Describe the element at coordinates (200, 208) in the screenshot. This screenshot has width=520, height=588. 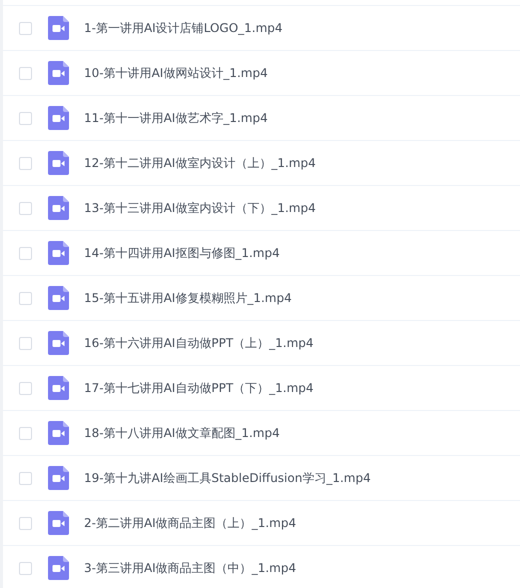
I see `file-name: 13-第十三讲用AI做室内设计（下）_1.mp4` at that location.